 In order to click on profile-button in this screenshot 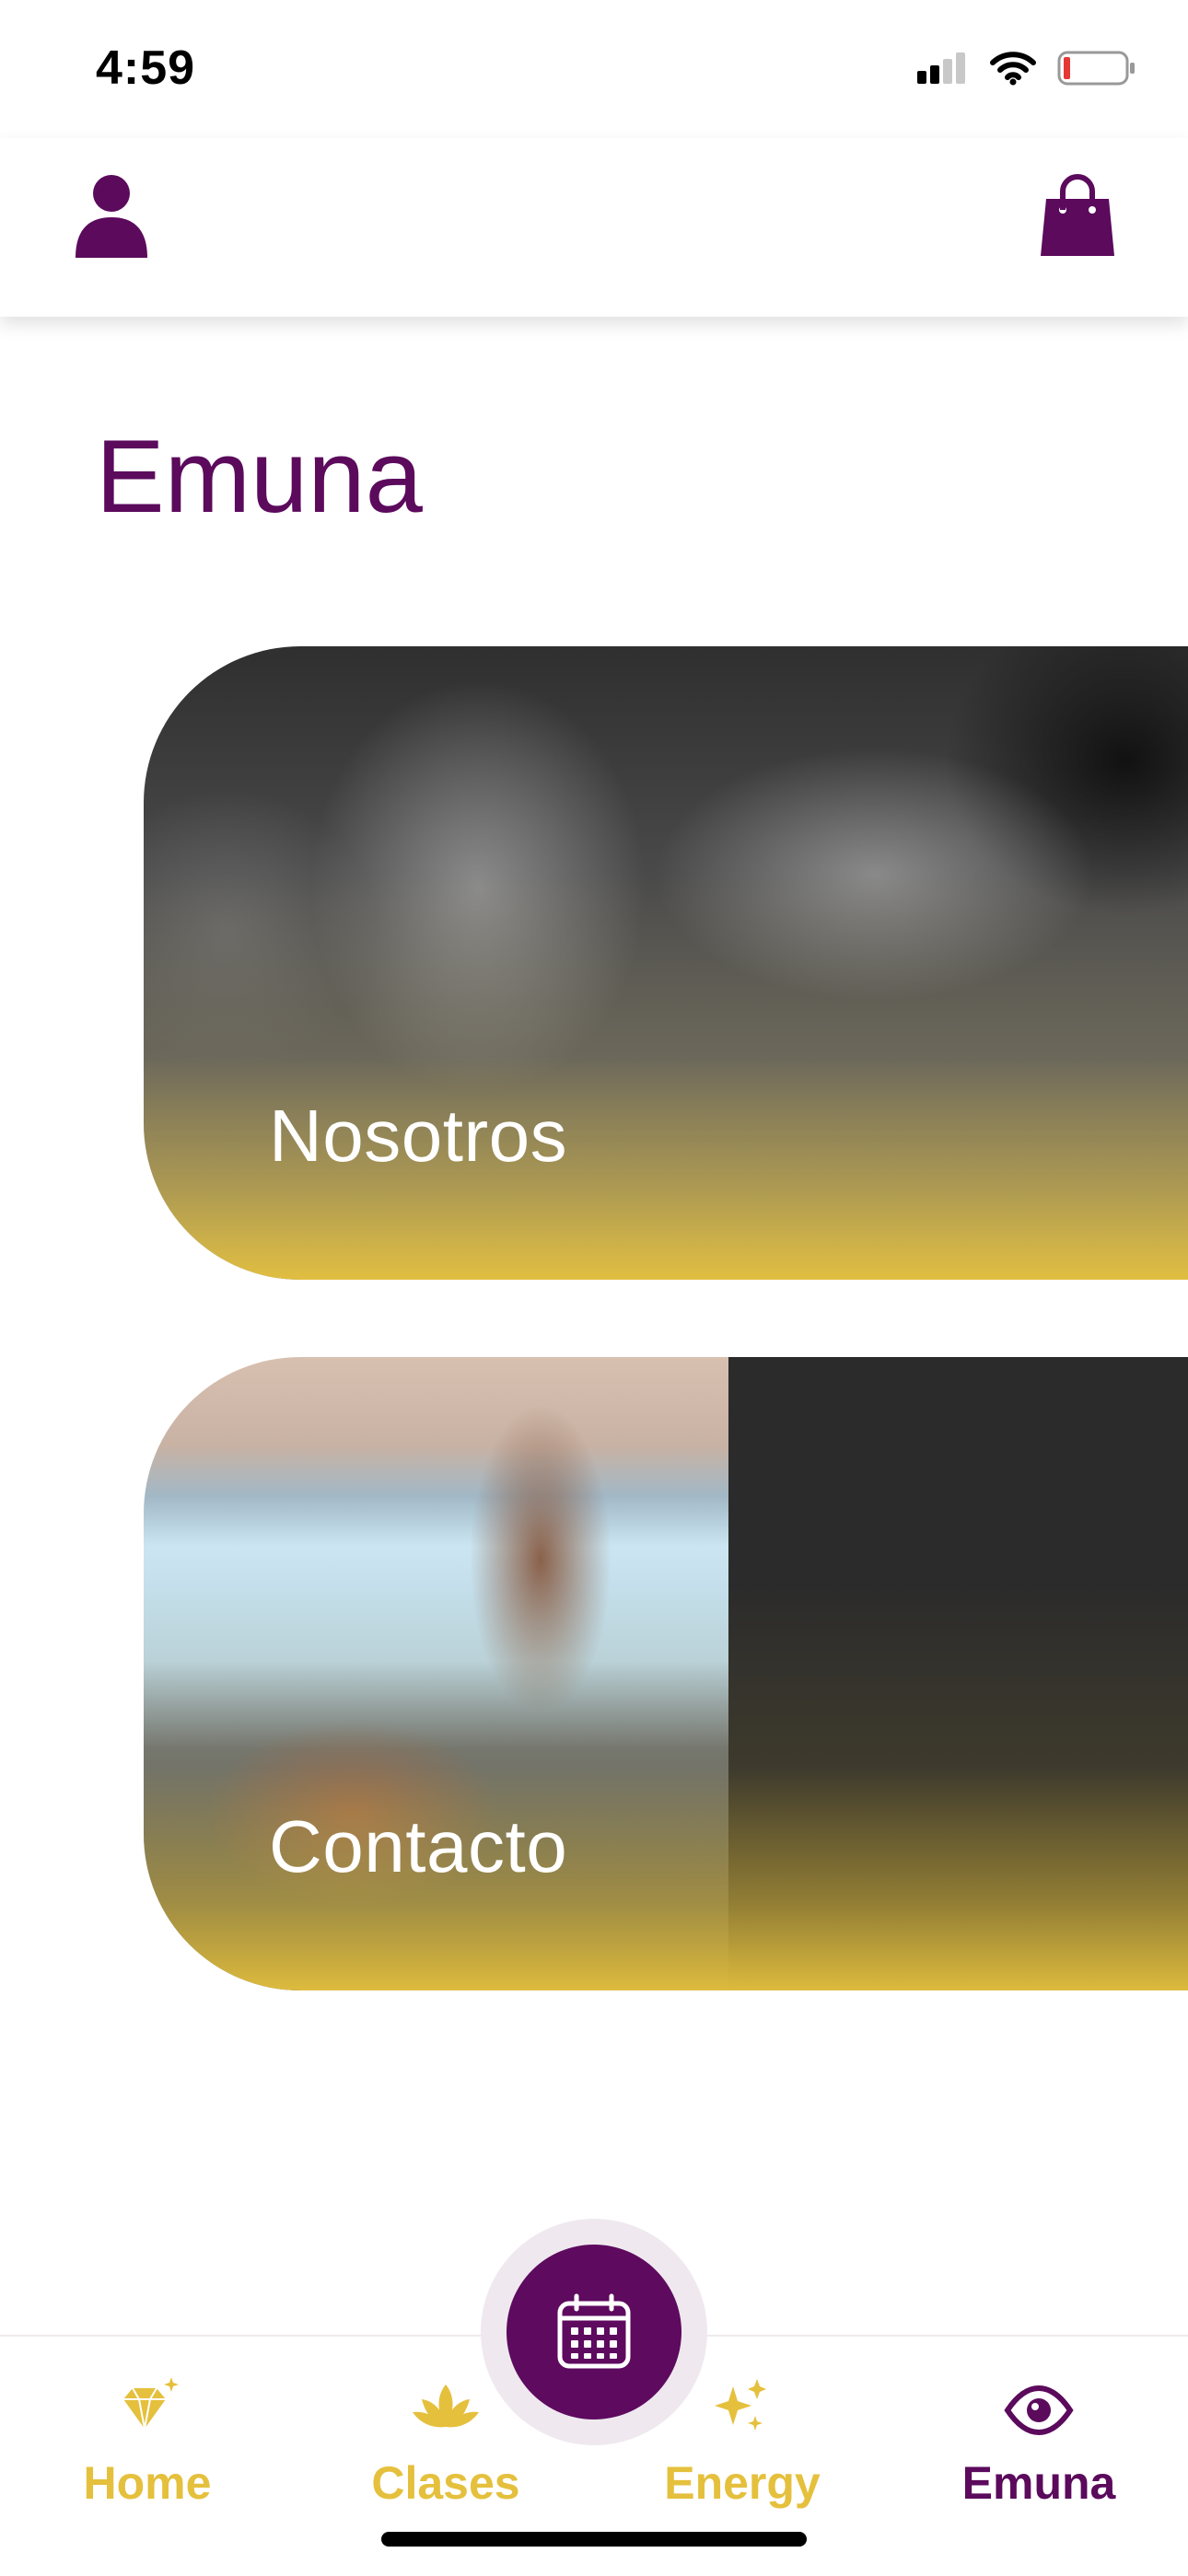, I will do `click(111, 215)`.